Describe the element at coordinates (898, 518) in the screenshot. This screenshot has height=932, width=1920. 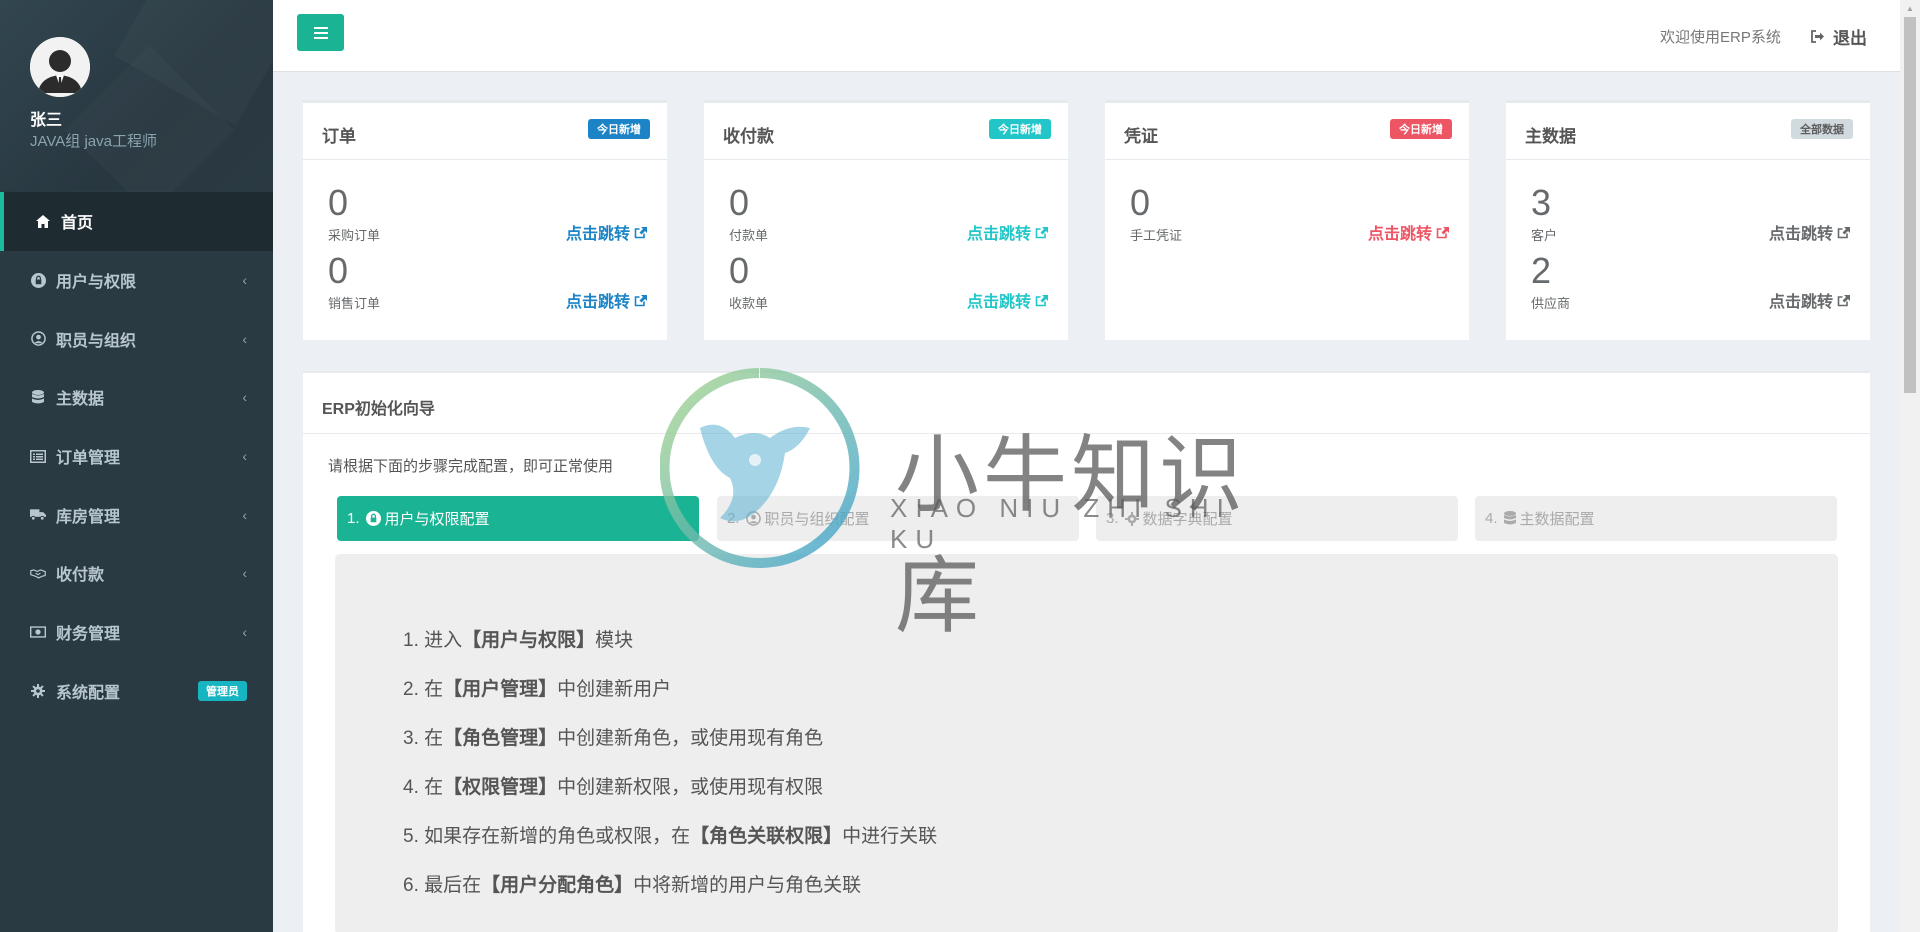
I see `step-staff-org: 2. 职员与组织配置` at that location.